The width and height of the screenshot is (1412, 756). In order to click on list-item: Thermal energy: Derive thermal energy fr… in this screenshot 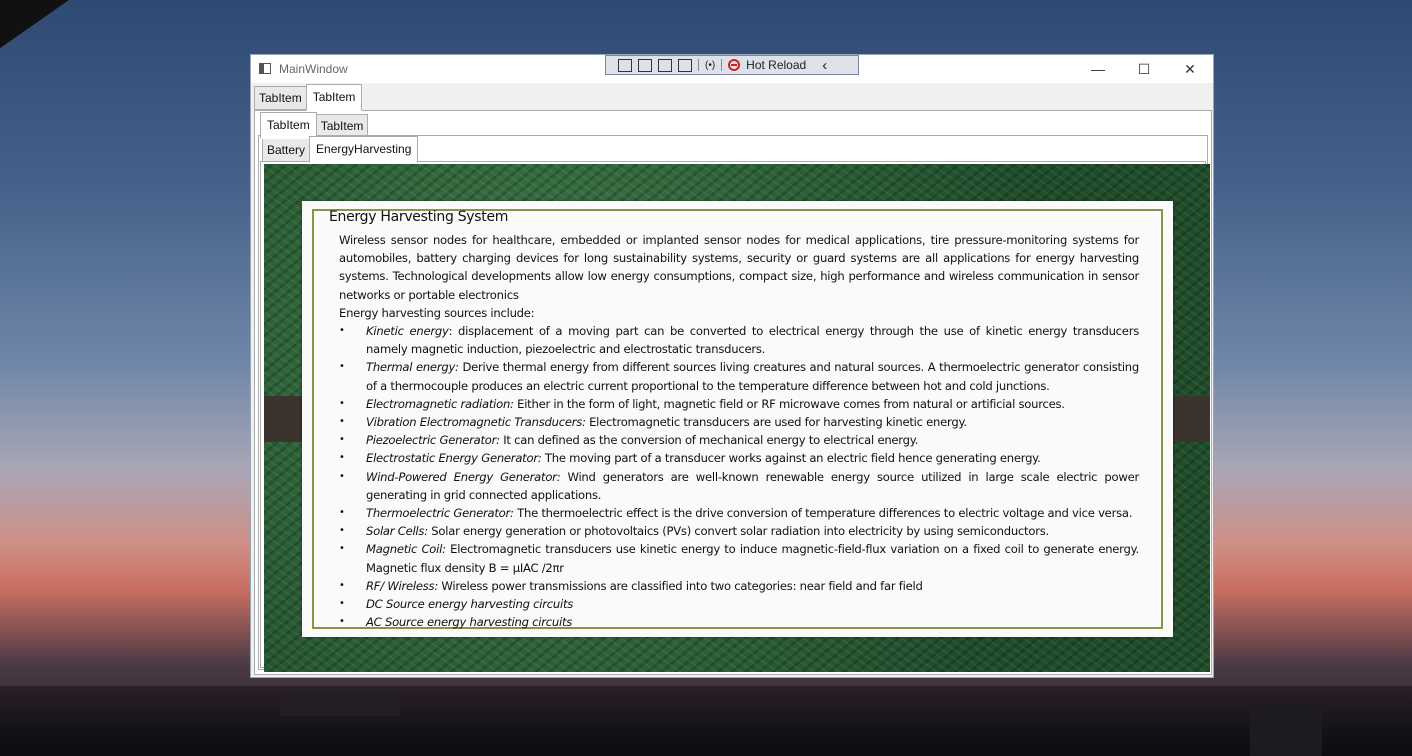, I will do `click(739, 376)`.